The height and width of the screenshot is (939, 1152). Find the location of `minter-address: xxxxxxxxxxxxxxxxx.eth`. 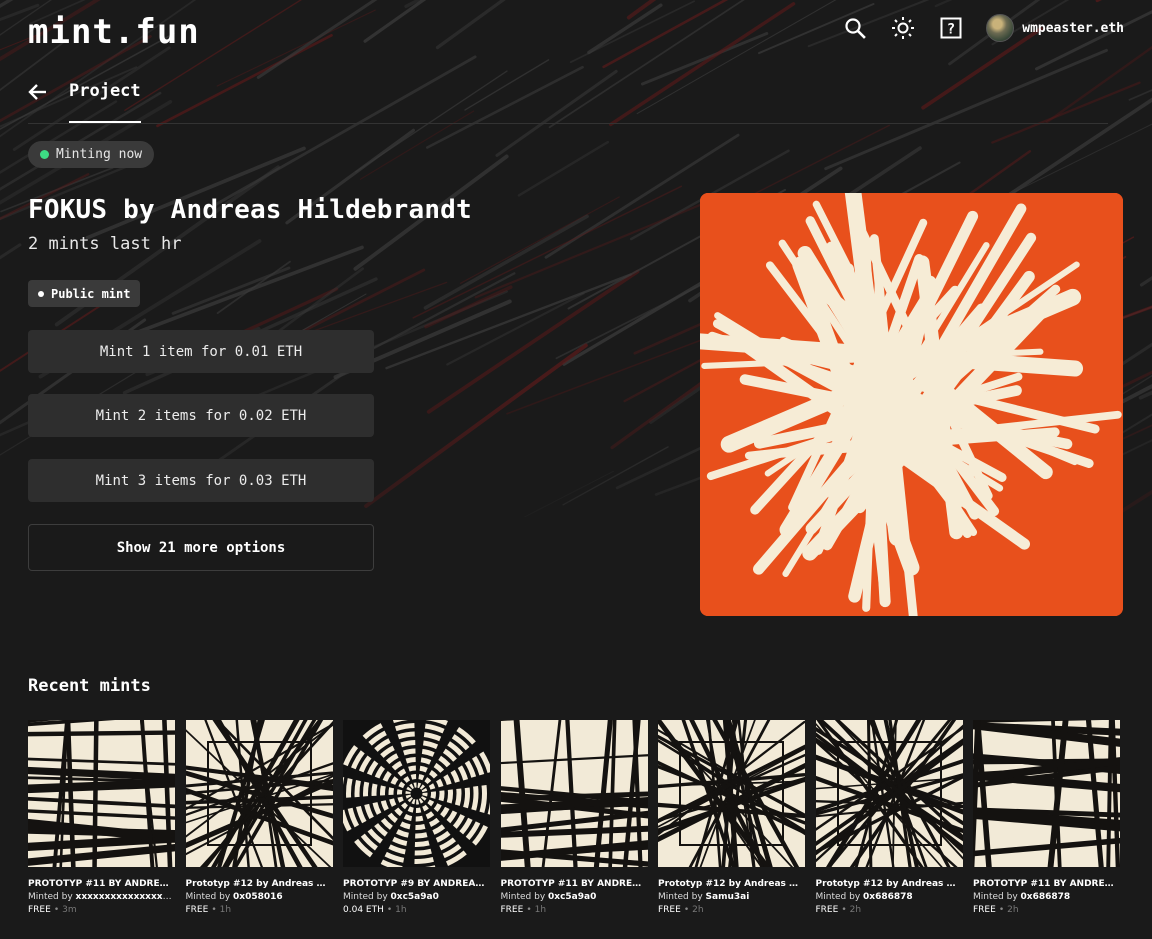

minter-address: xxxxxxxxxxxxxxxxx.eth is located at coordinates (125, 897).